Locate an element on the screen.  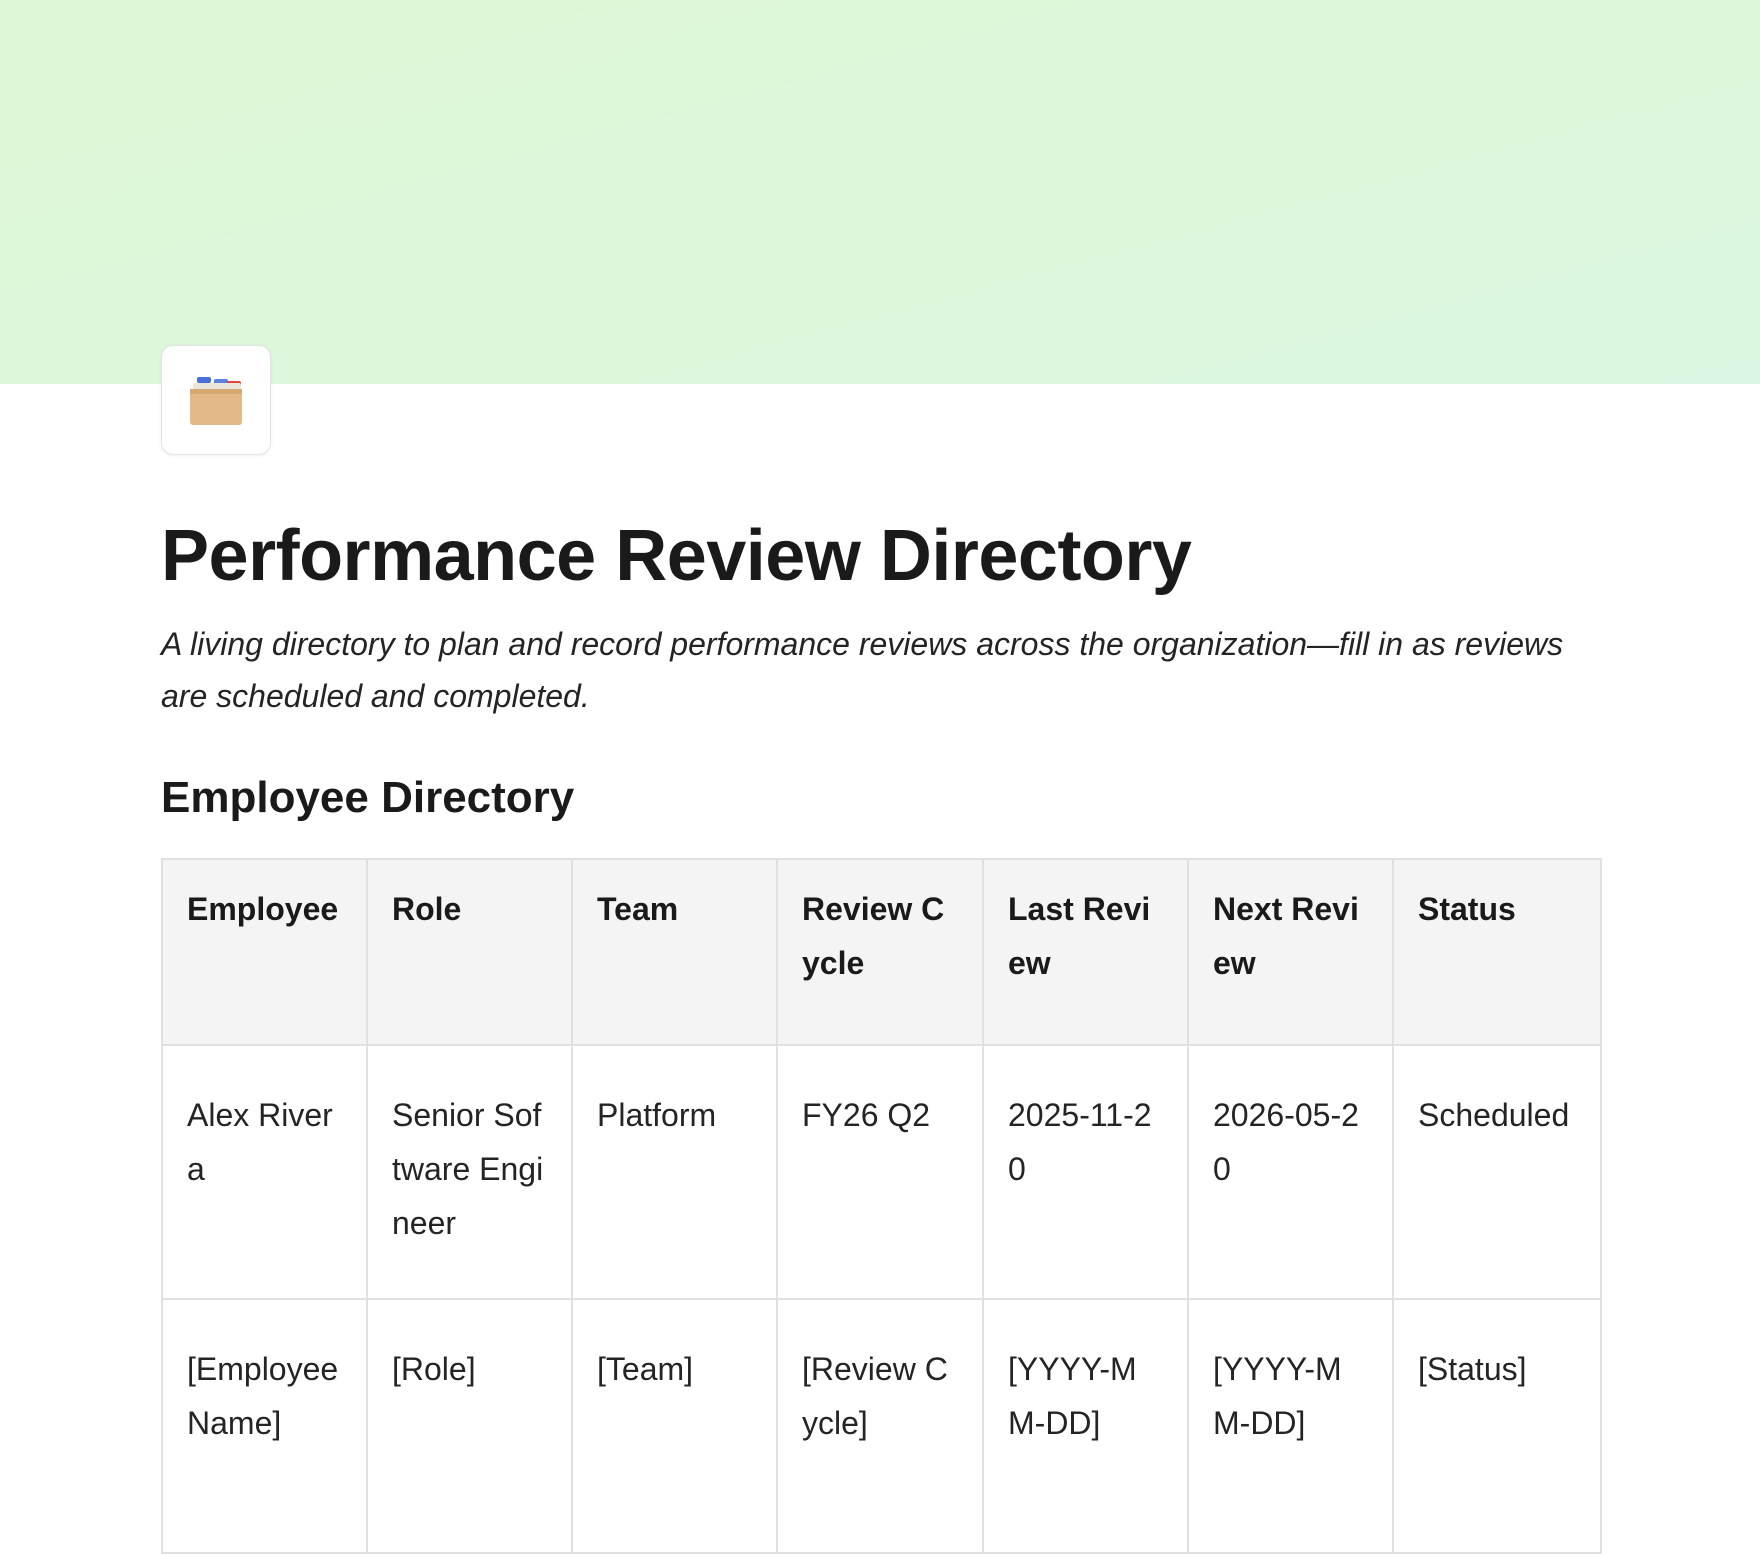
page-title: Performance Review Directory is located at coordinates (881, 556).